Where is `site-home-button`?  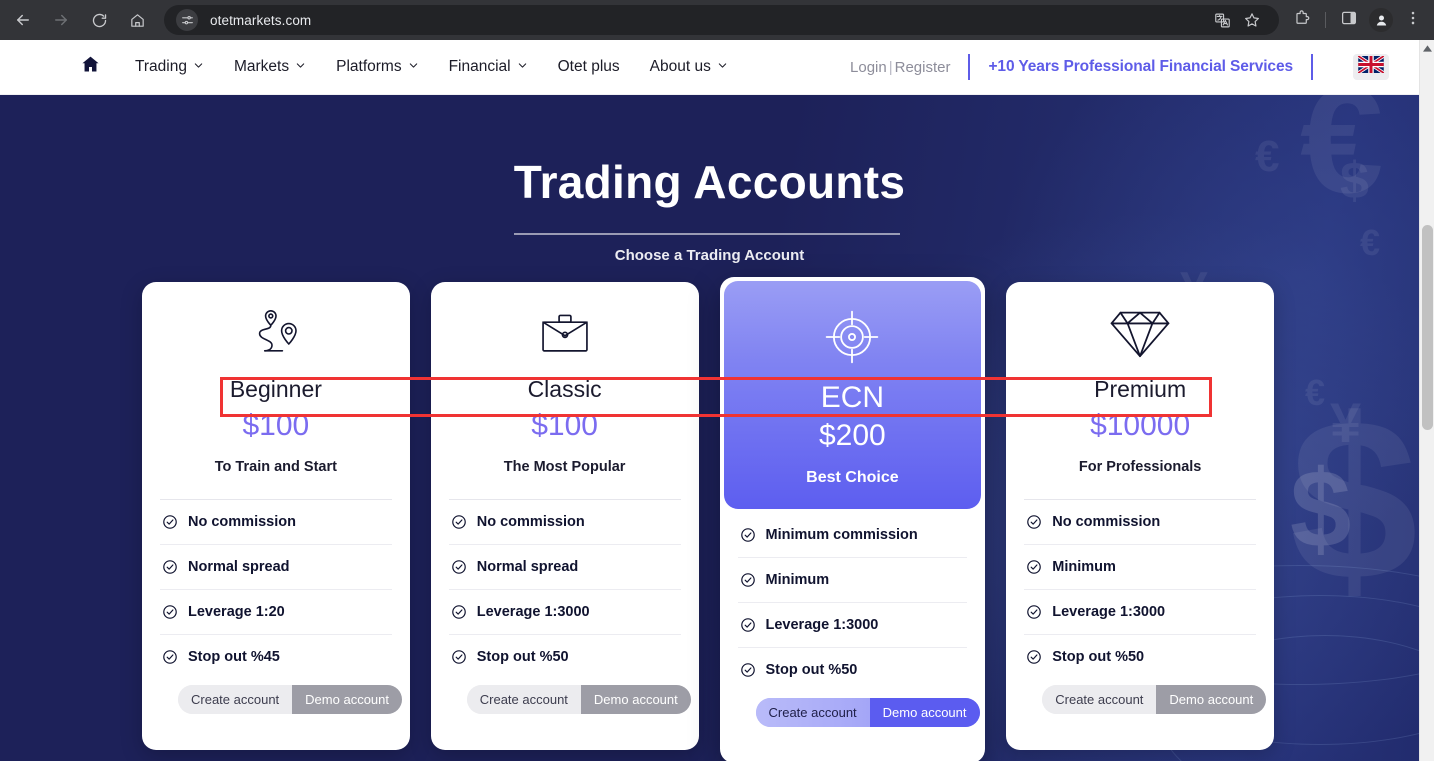 site-home-button is located at coordinates (90, 67).